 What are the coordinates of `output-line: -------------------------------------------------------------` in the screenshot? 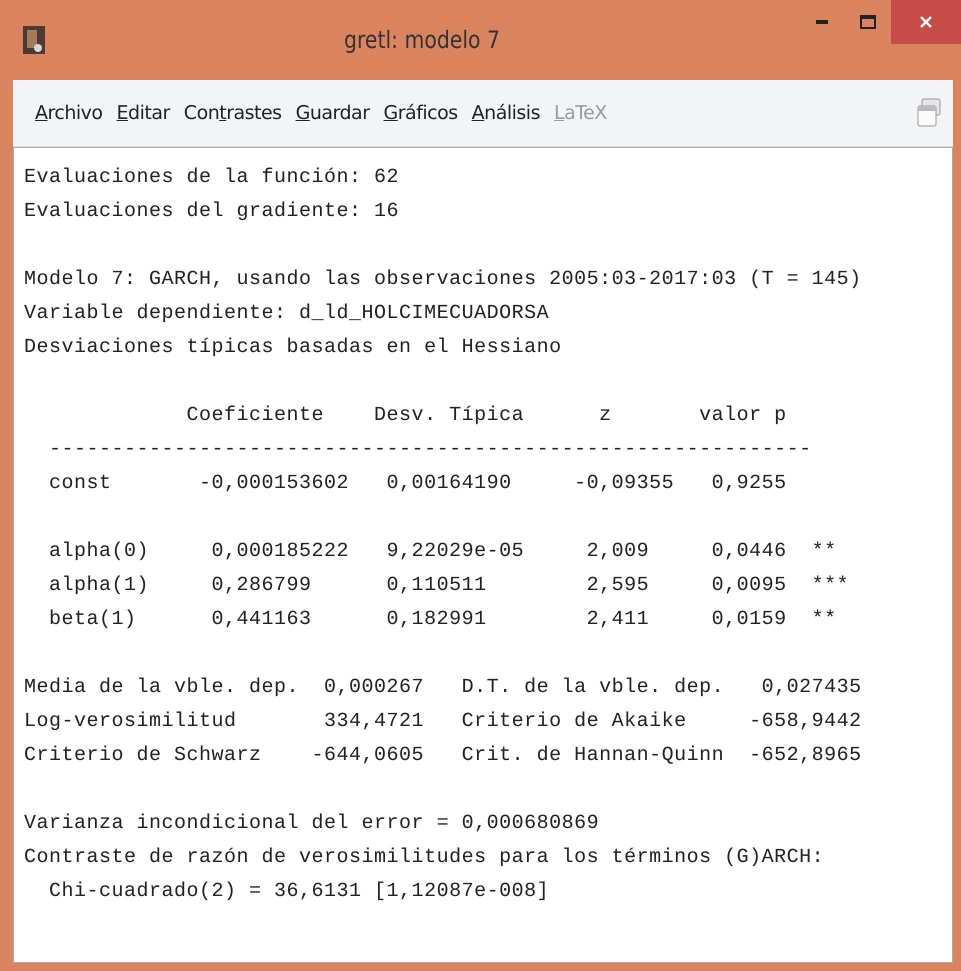 It's located at (430, 449).